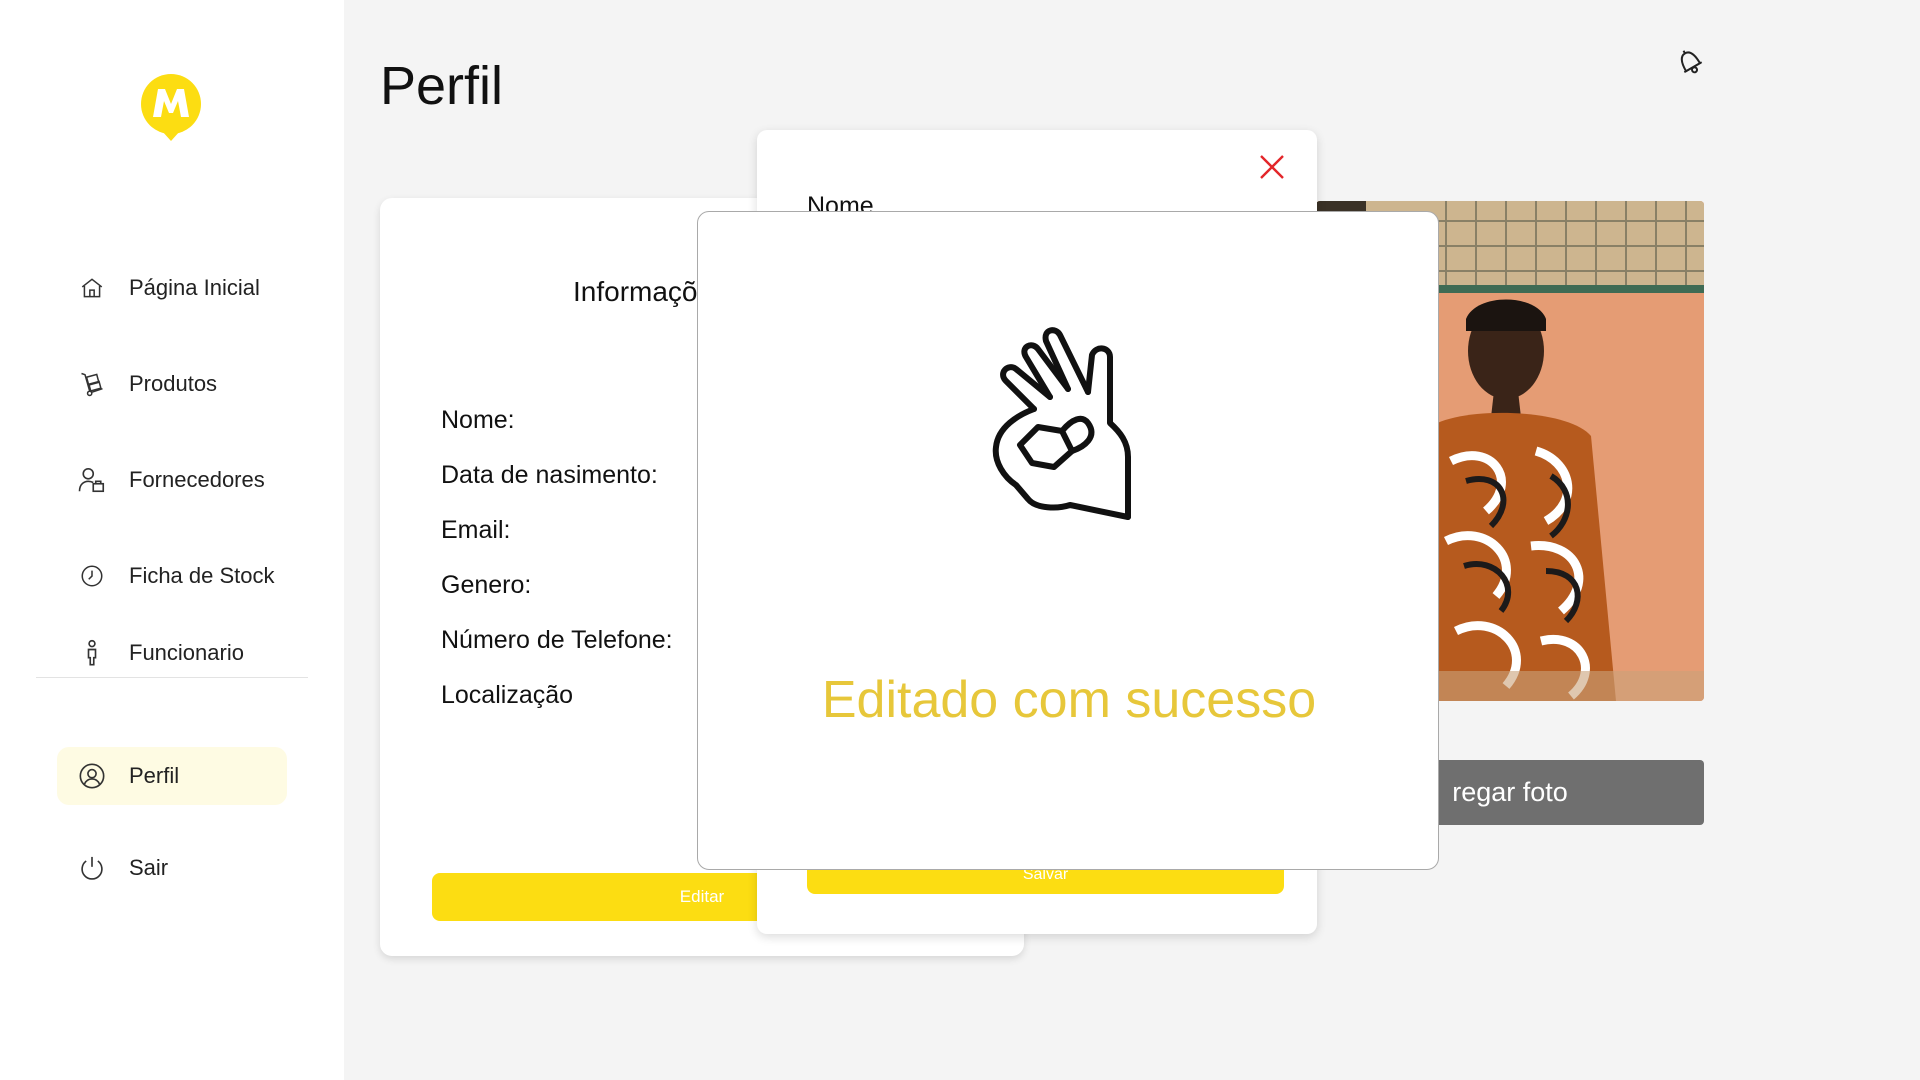 This screenshot has height=1080, width=1920. Describe the element at coordinates (1690, 62) in the screenshot. I see `bell-icon` at that location.